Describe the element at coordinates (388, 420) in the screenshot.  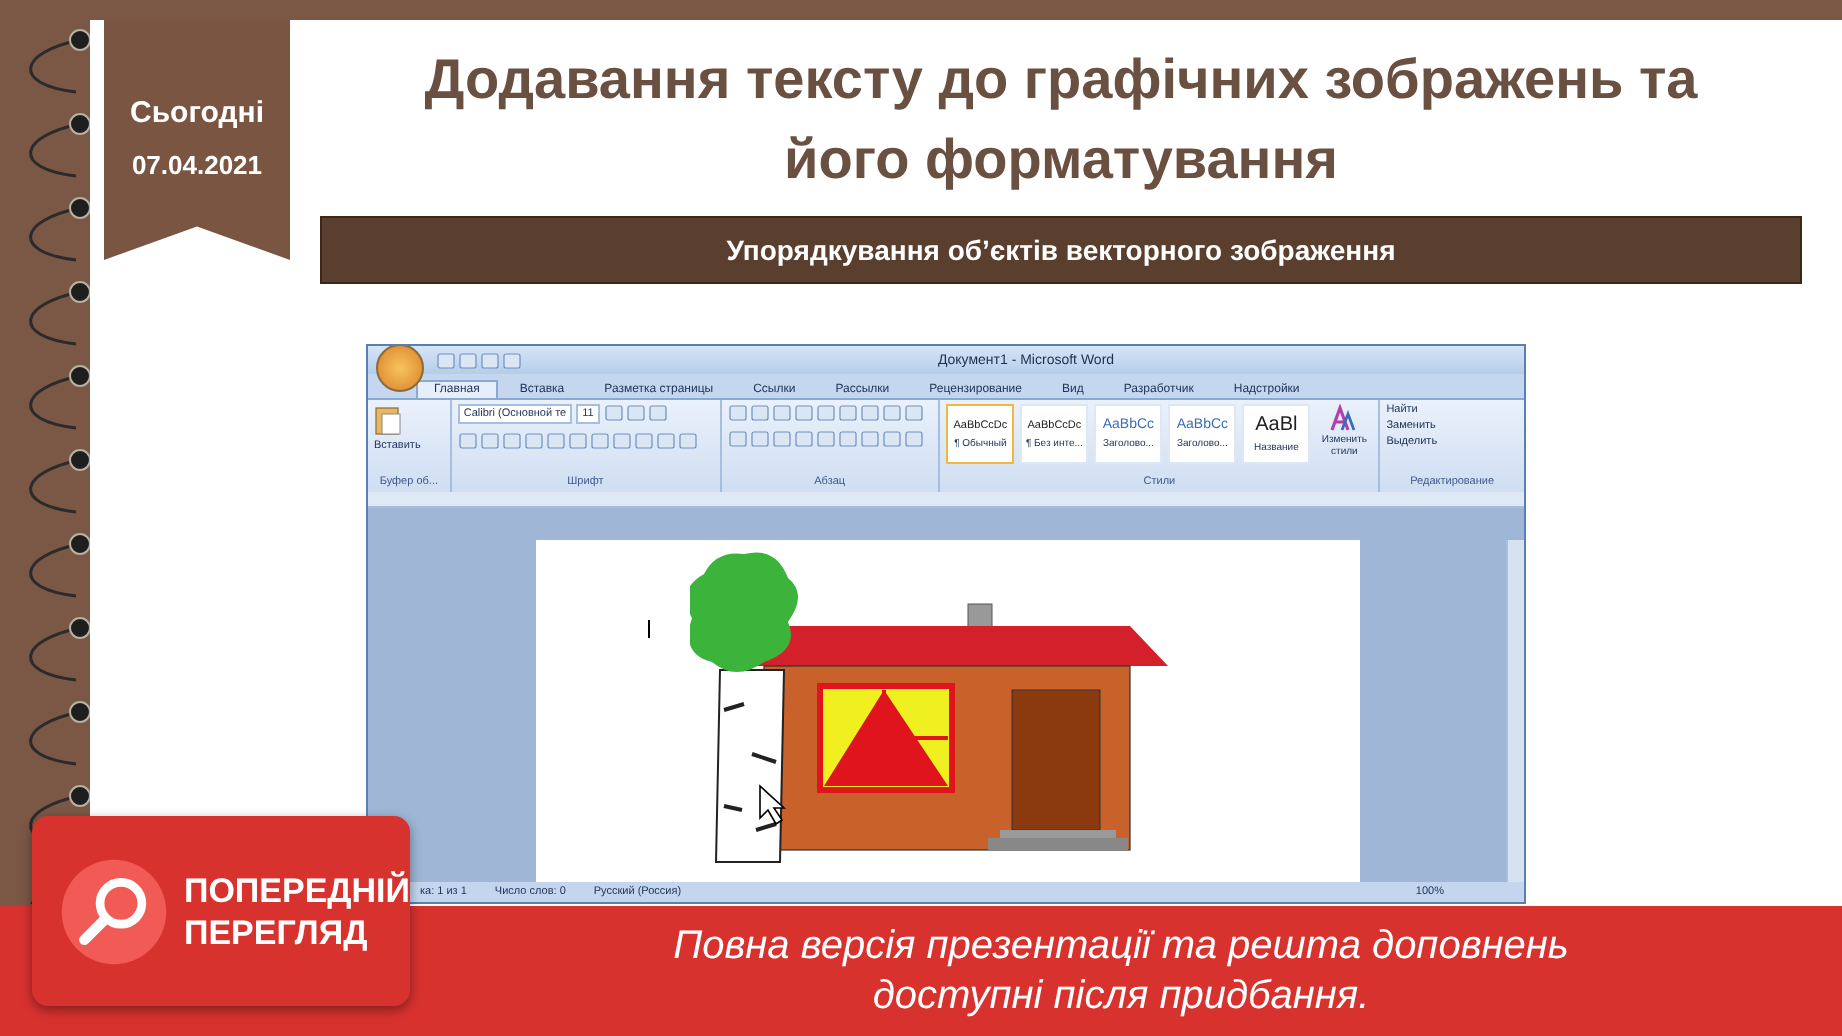
I see `clipboard-icon` at that location.